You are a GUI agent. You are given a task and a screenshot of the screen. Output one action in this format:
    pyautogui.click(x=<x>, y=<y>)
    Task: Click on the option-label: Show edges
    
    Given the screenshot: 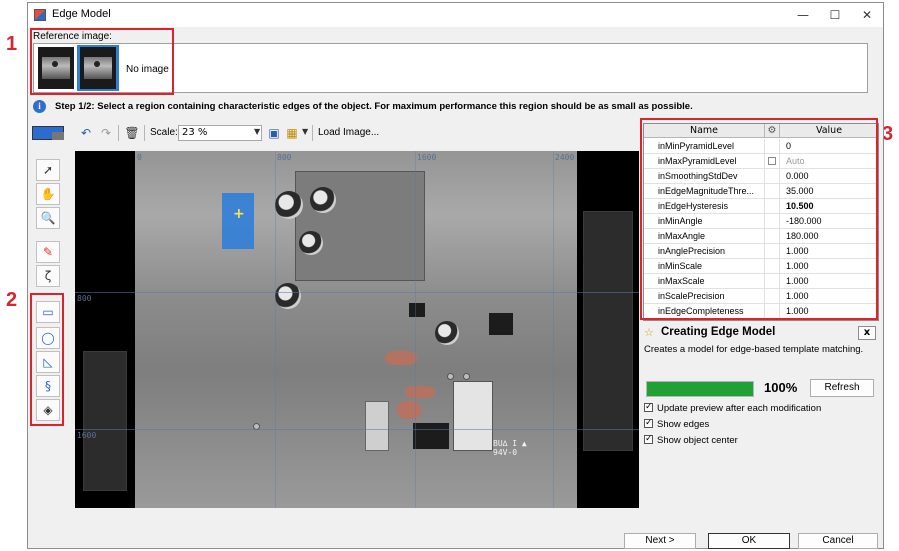 What is the action you would take?
    pyautogui.click(x=683, y=424)
    